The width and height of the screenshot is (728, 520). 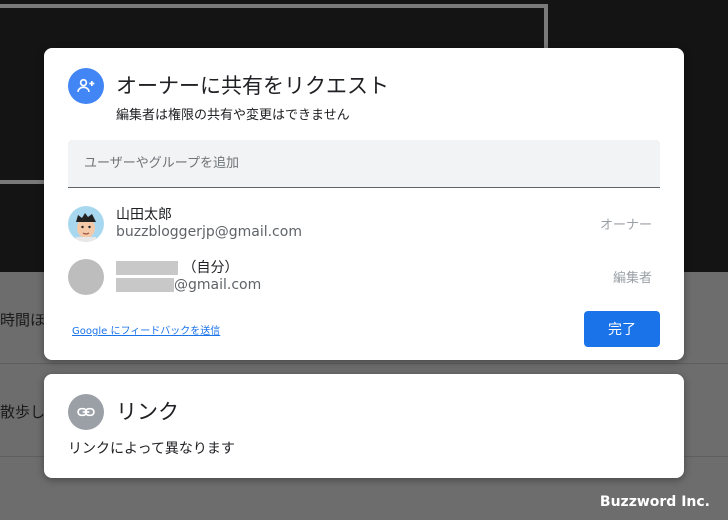 I want to click on watermark: Buzzword Inc., so click(x=654, y=502).